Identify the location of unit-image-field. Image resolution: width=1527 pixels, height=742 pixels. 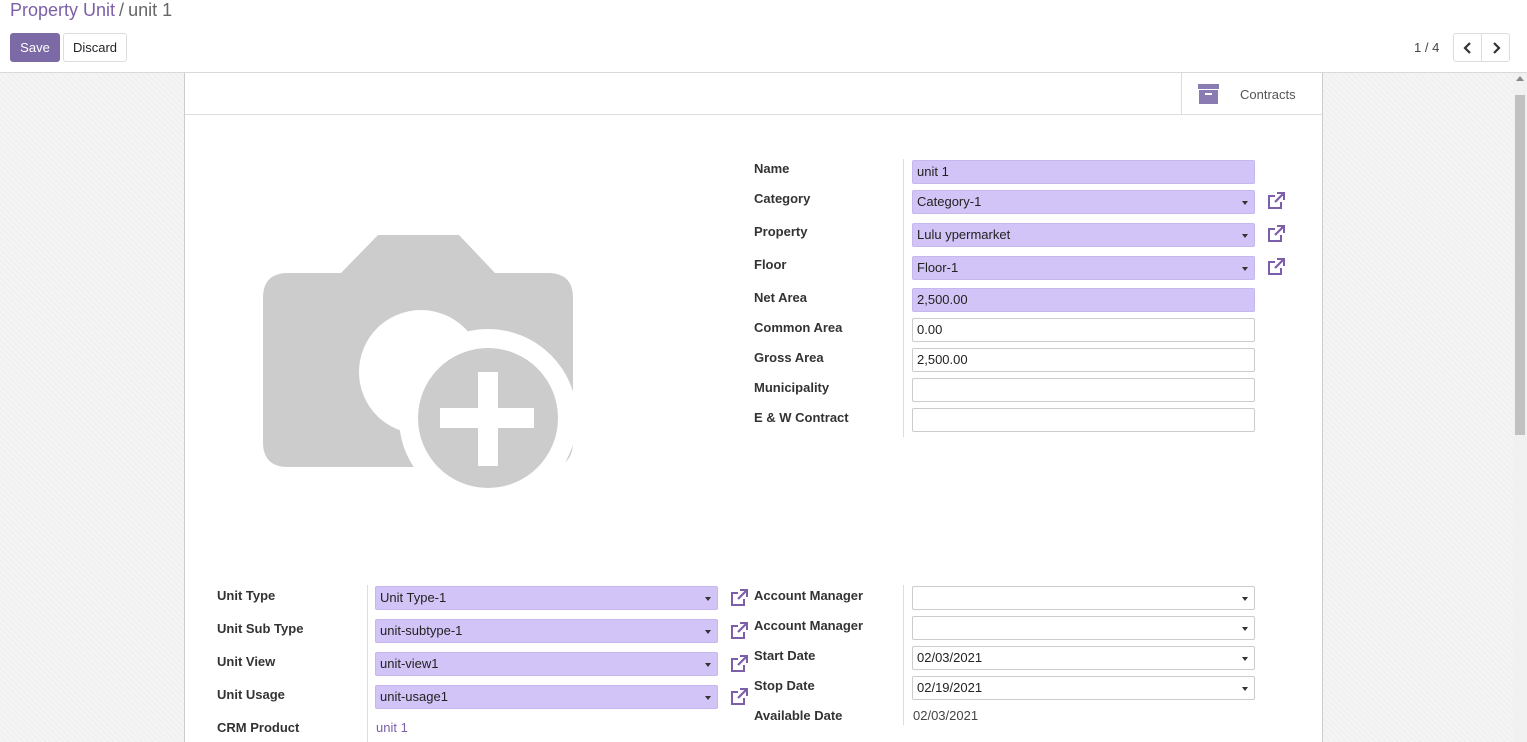
(420, 372).